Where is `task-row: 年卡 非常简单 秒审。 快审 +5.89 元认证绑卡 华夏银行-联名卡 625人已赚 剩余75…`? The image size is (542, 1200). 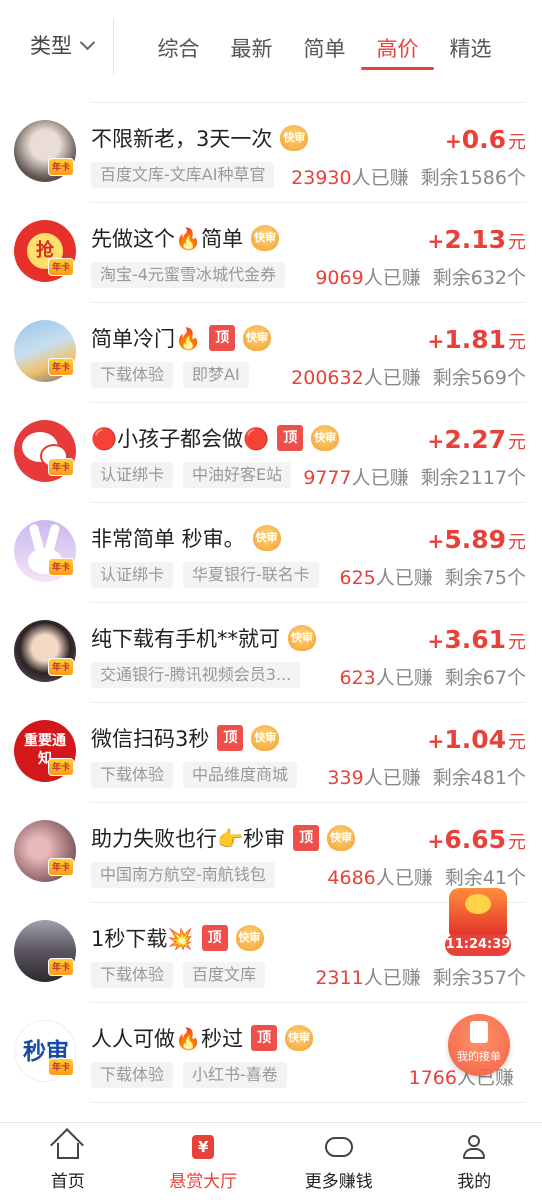
task-row: 年卡 非常简单 秒审。 快审 +5.89 元认证绑卡 华夏银行-联名卡 625人已赚 剩余75… is located at coordinates (271, 553).